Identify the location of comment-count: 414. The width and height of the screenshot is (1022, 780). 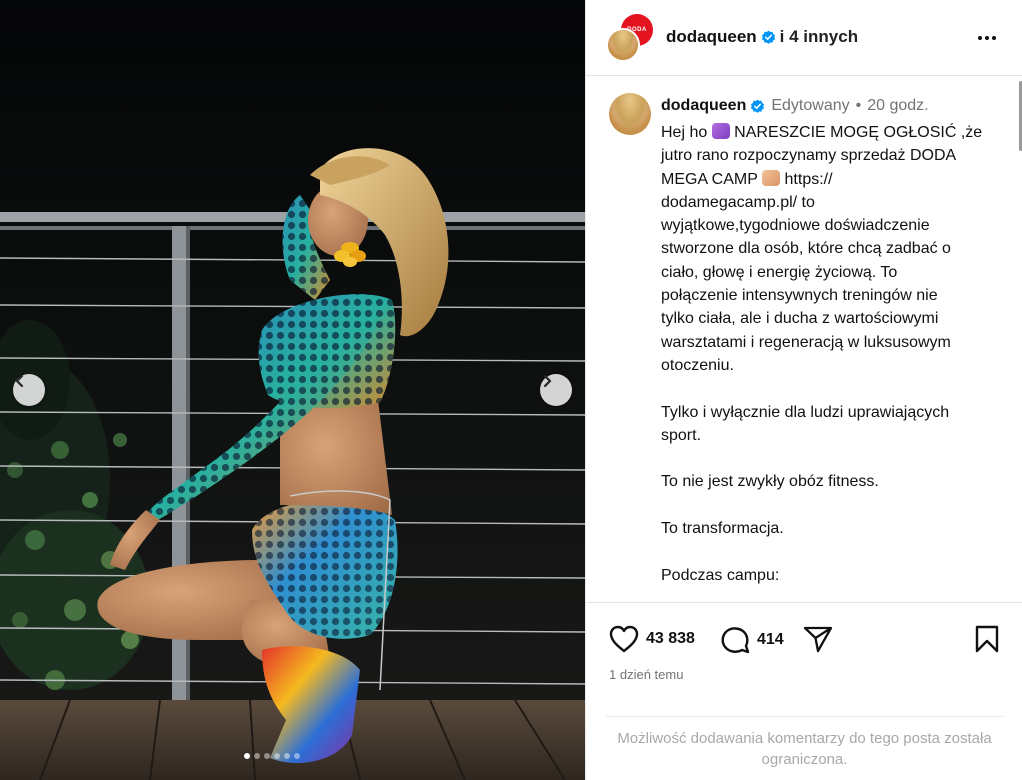
(770, 640).